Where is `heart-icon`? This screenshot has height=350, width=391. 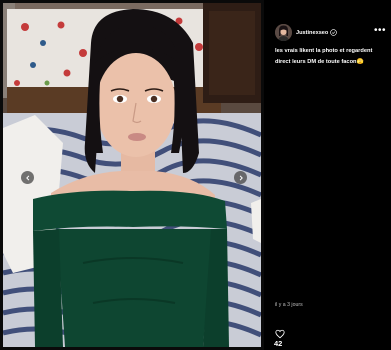 heart-icon is located at coordinates (280, 334).